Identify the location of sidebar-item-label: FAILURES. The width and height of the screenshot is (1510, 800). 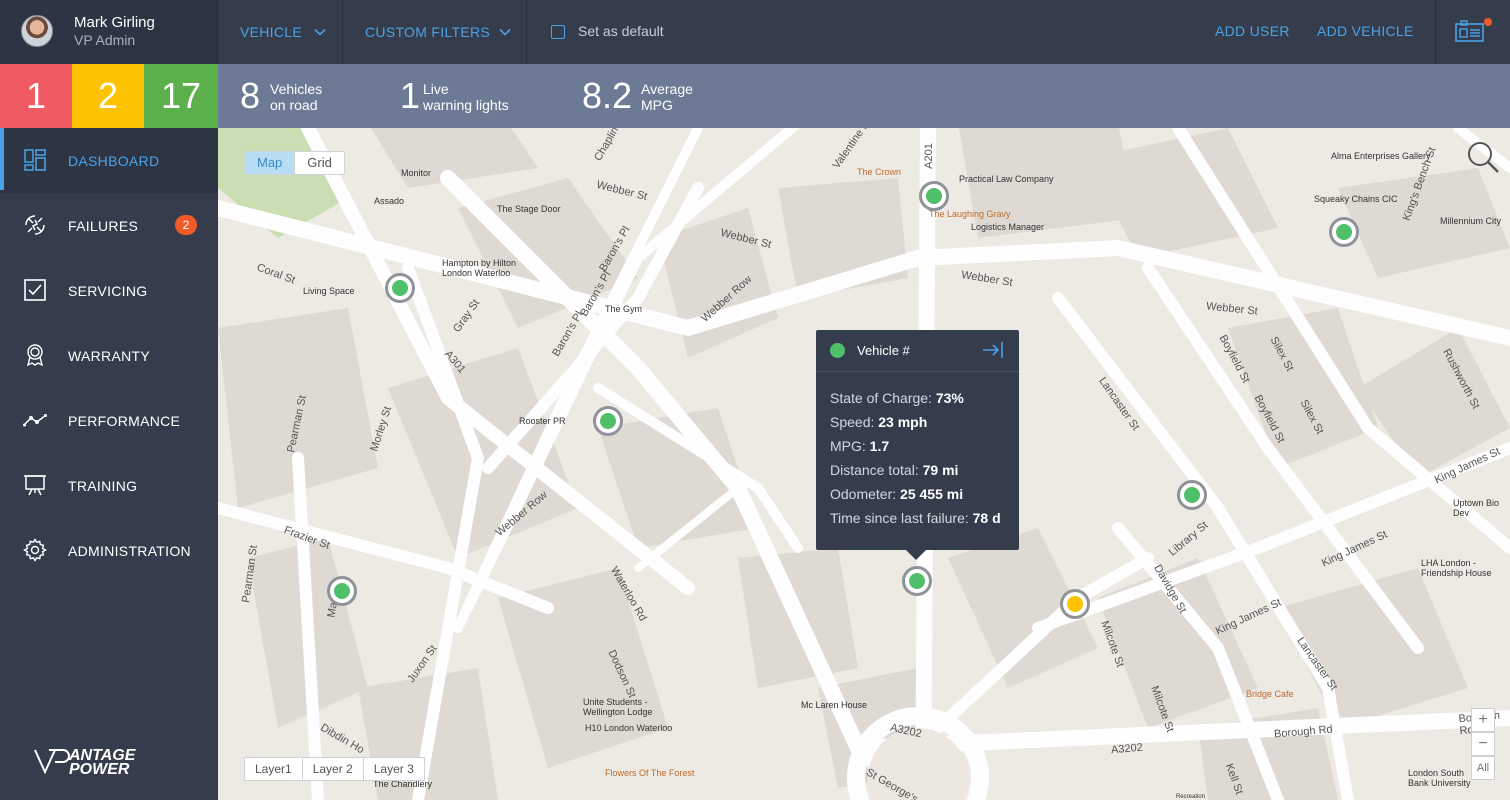
(103, 226).